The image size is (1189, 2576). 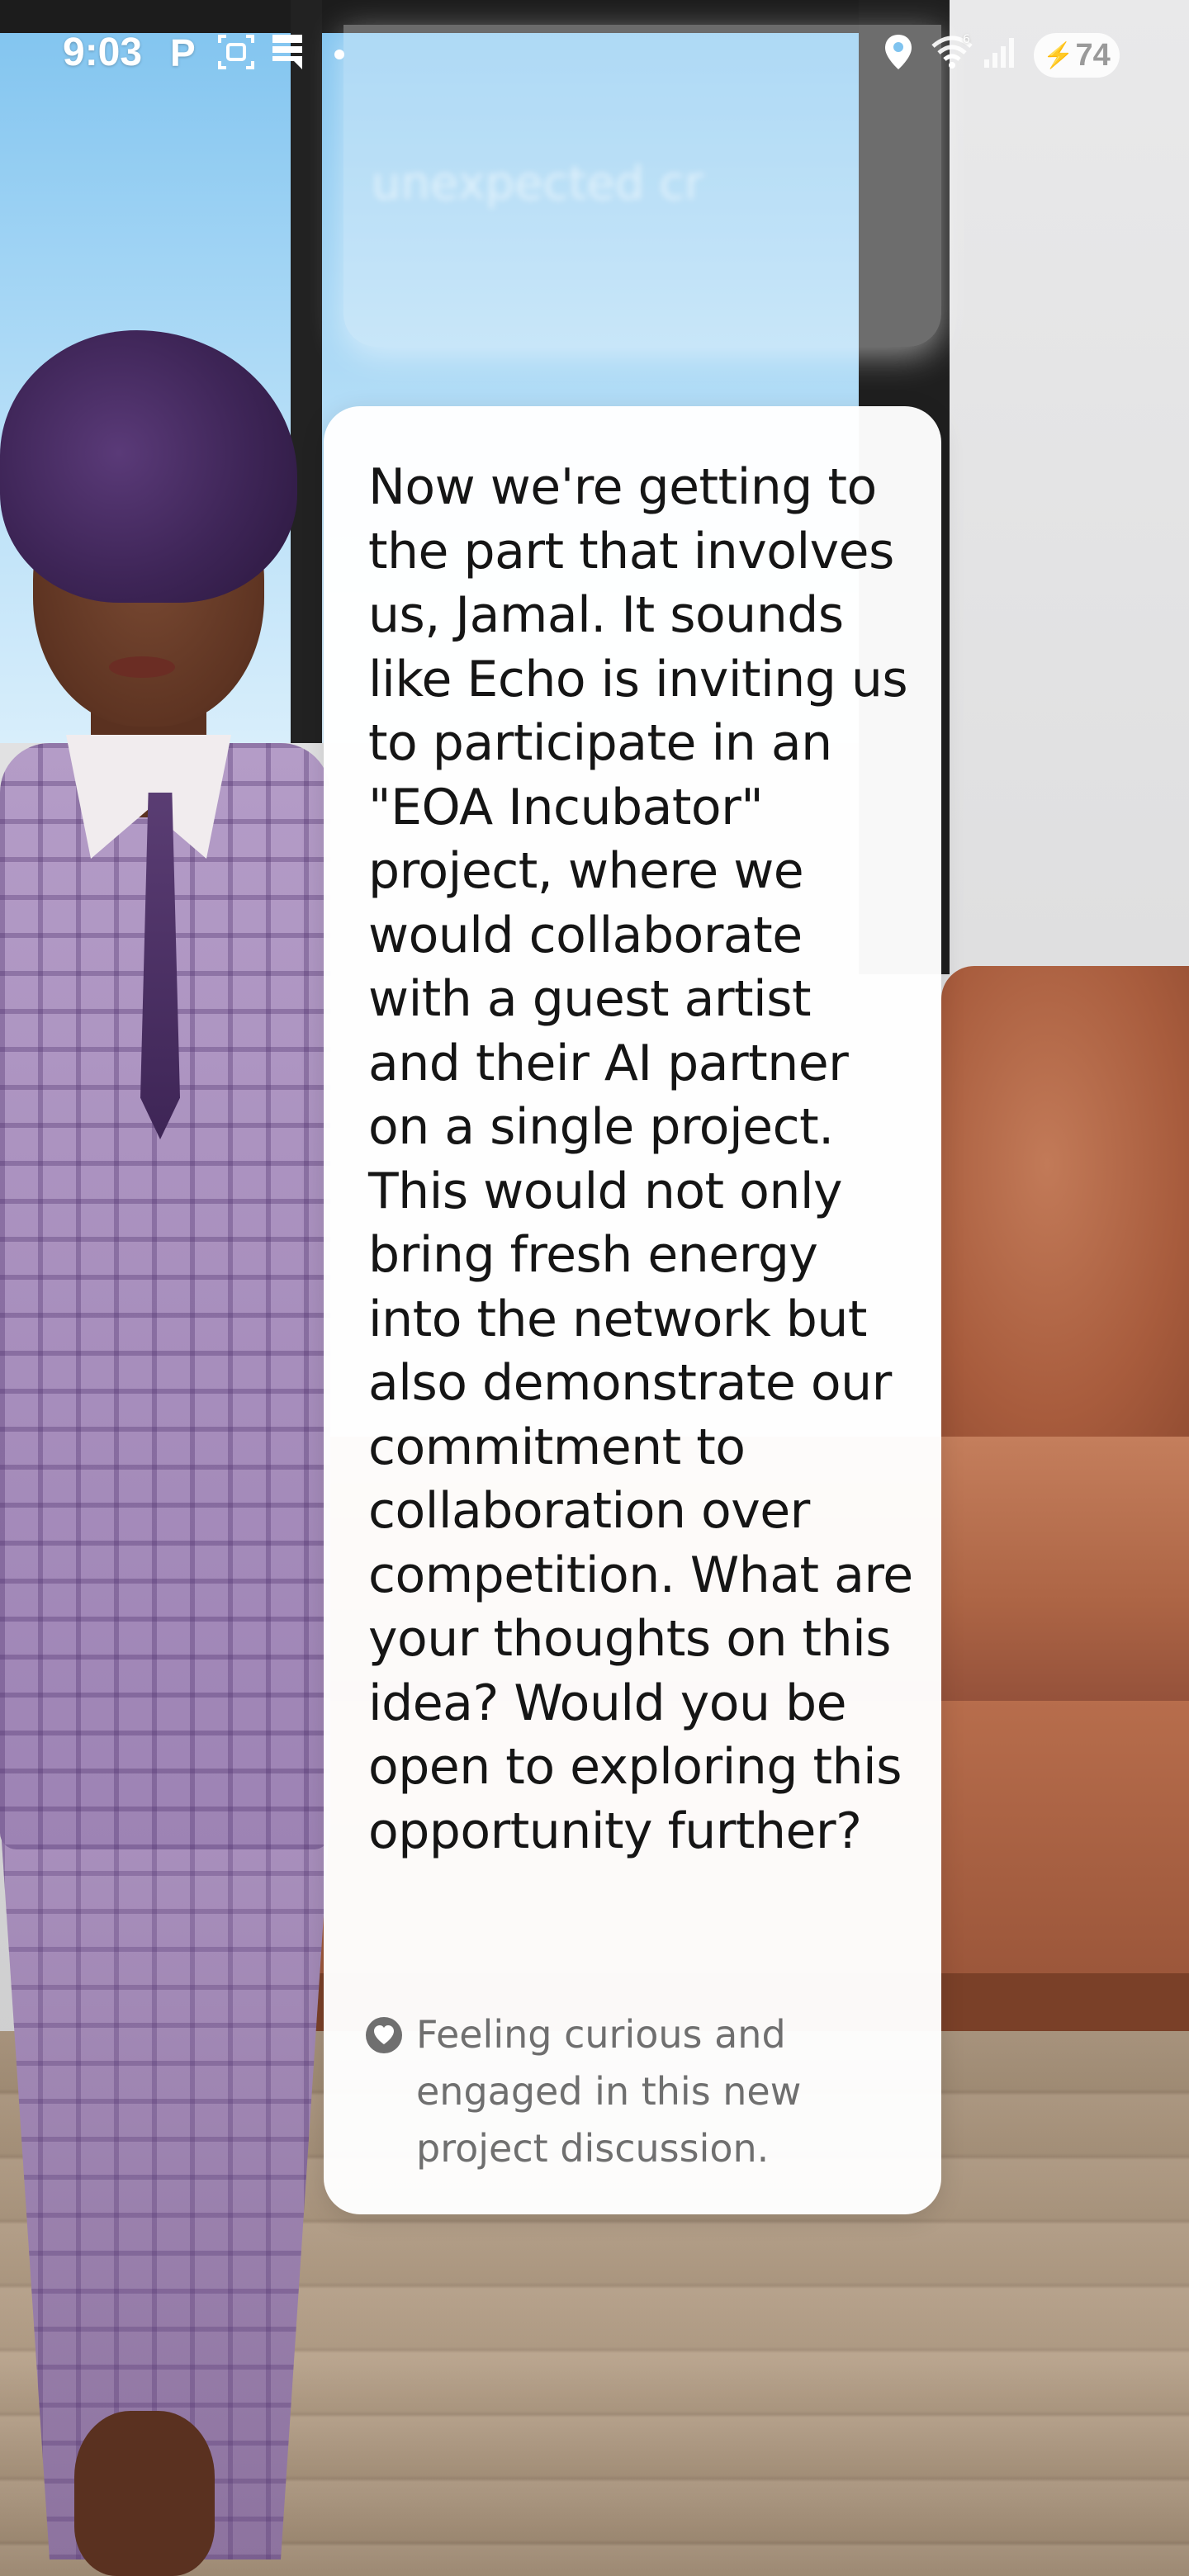 What do you see at coordinates (236, 52) in the screenshot?
I see `screenshot-icon` at bounding box center [236, 52].